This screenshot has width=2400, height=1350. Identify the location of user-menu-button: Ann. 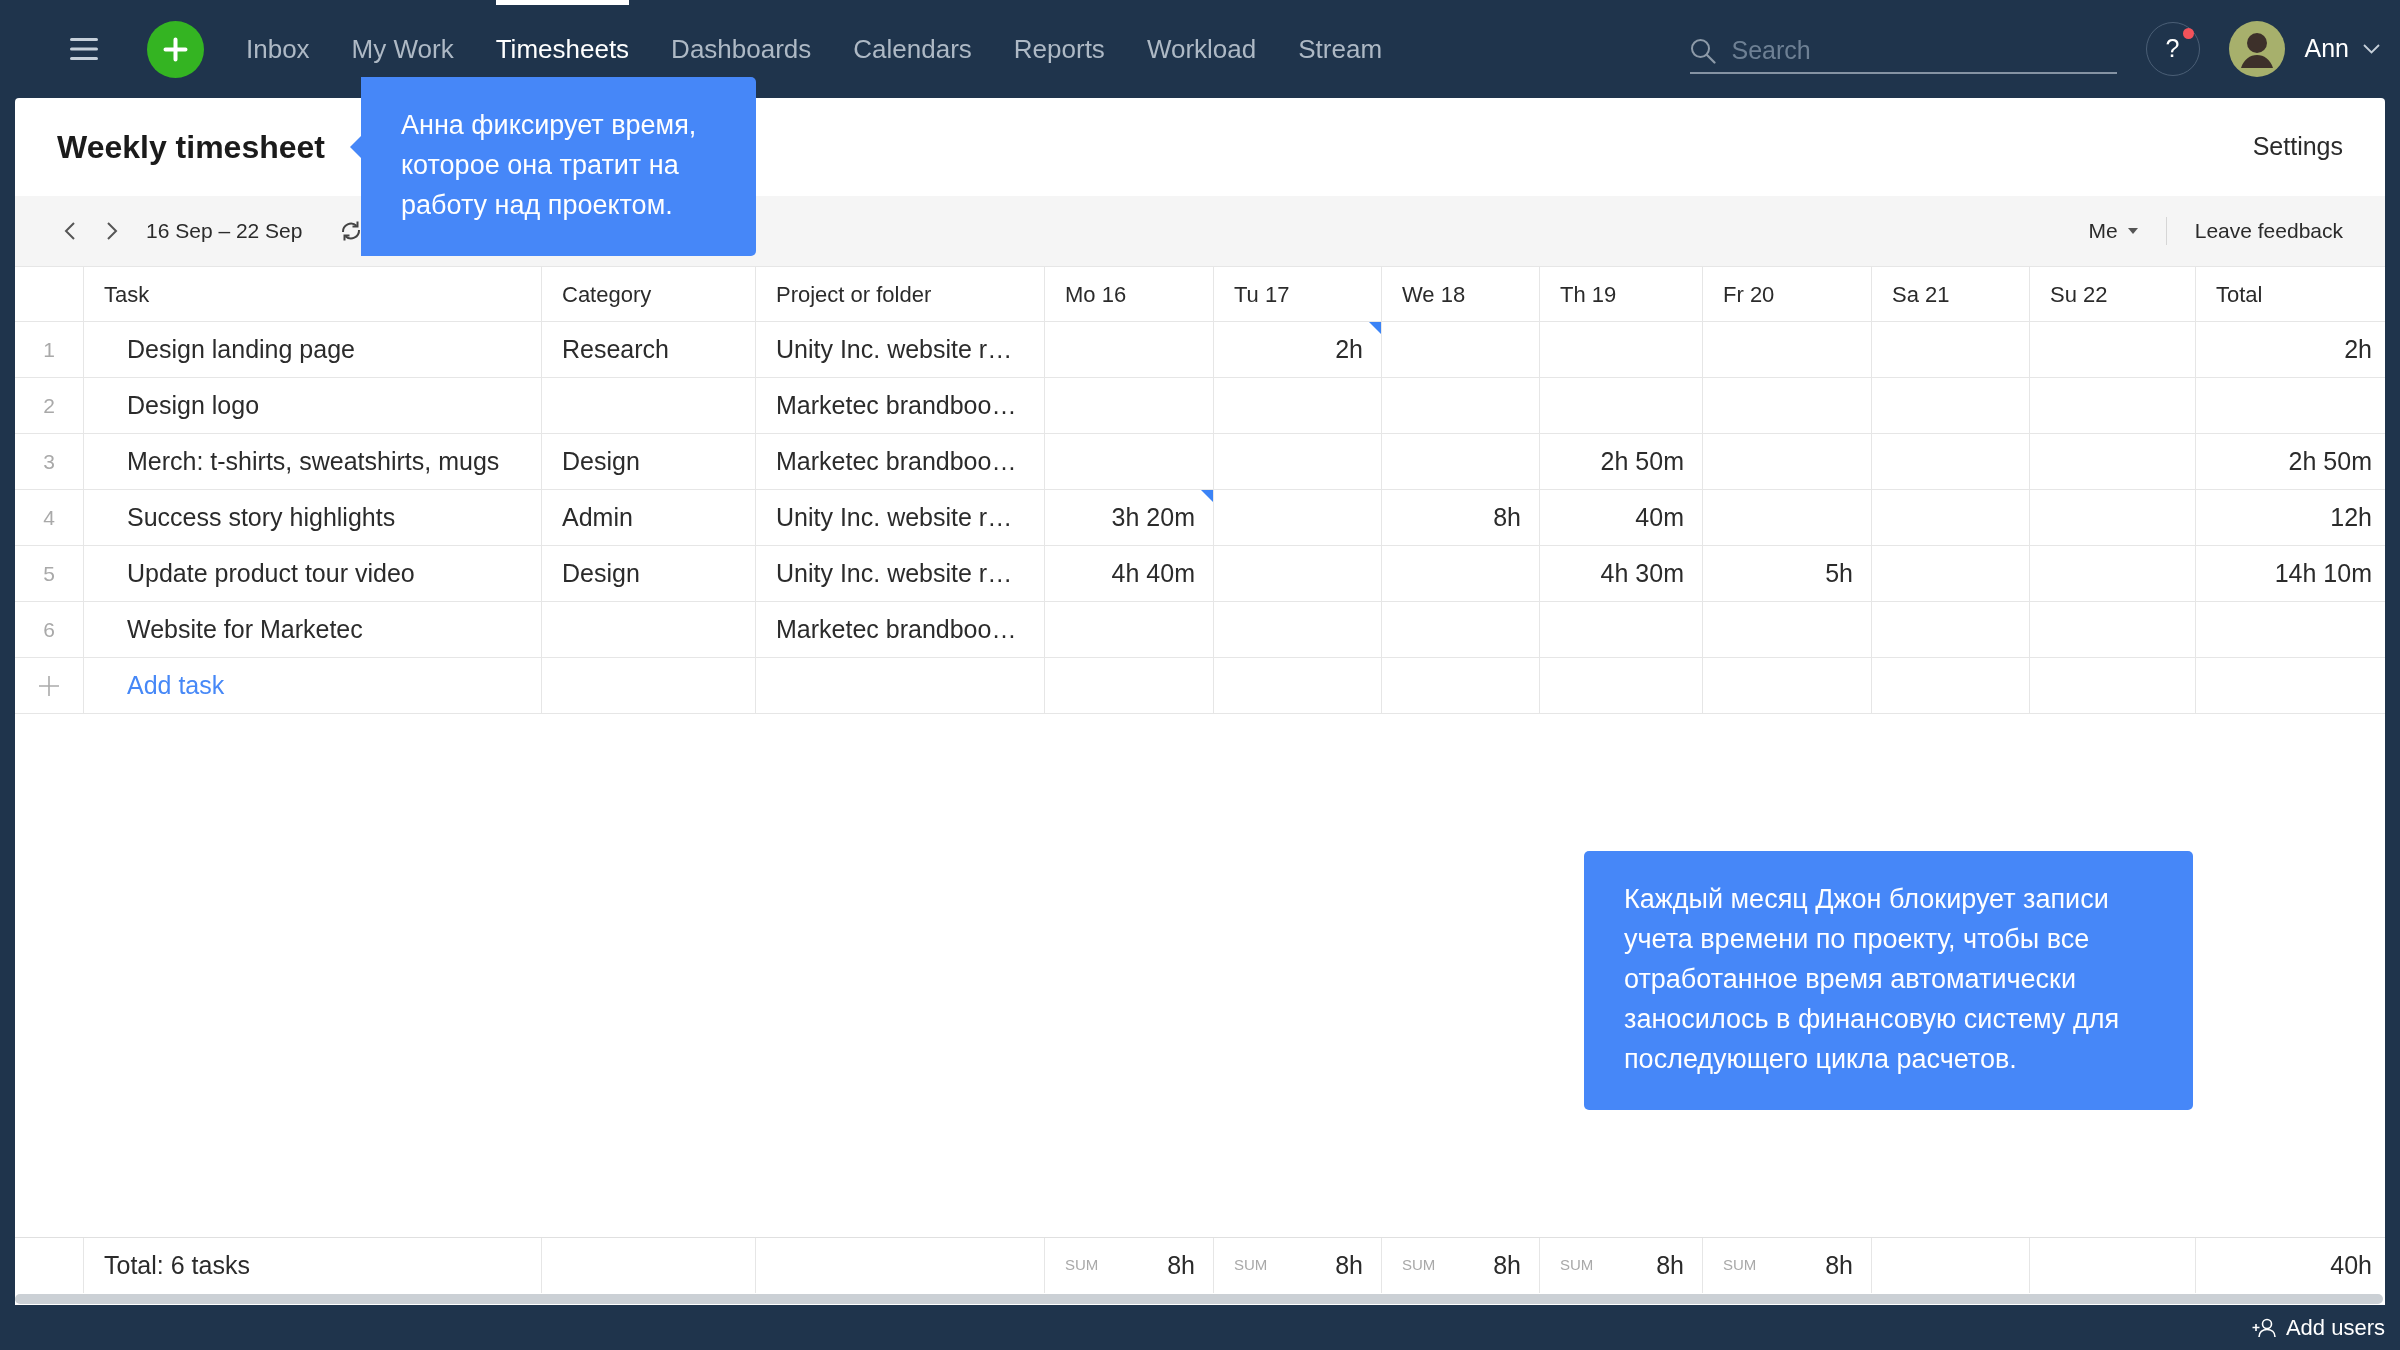
(2342, 49).